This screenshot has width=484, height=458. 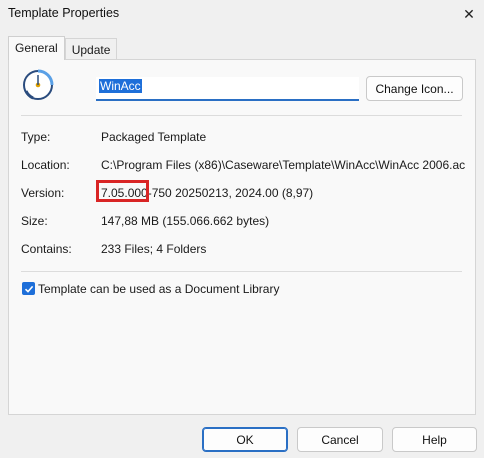 What do you see at coordinates (120, 86) in the screenshot?
I see `template-name-value: WinAcc` at bounding box center [120, 86].